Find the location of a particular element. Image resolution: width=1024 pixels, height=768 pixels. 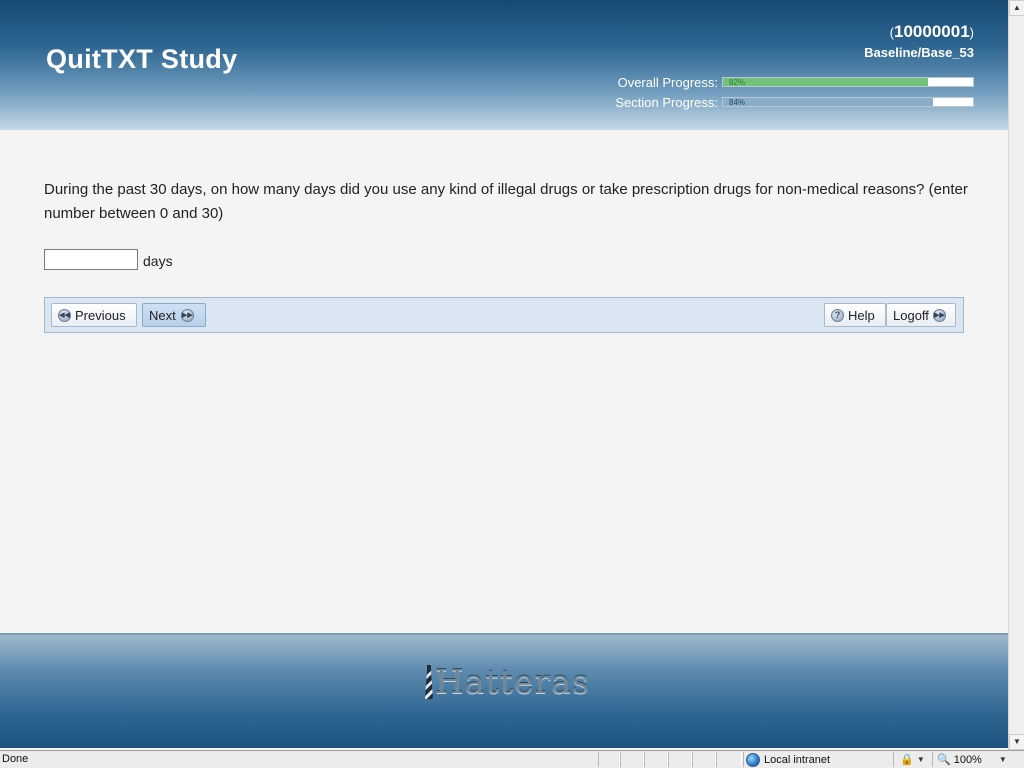

overall-progress-percent: 82% is located at coordinates (737, 82).